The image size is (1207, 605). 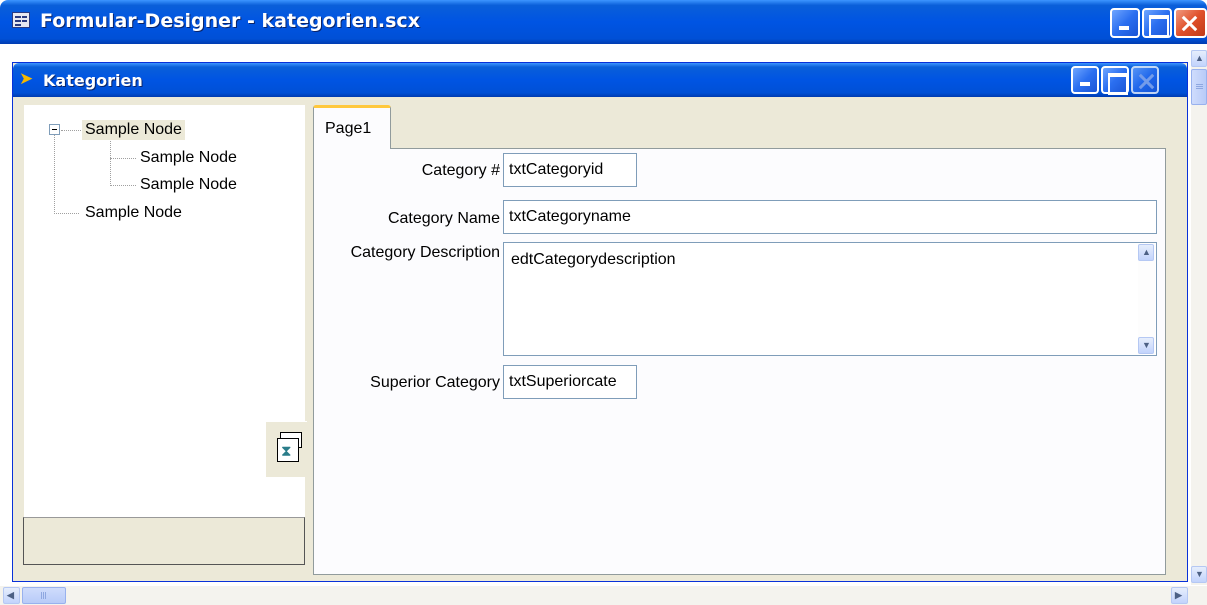 What do you see at coordinates (44, 595) in the screenshot?
I see `horizontal-scroll-thumb` at bounding box center [44, 595].